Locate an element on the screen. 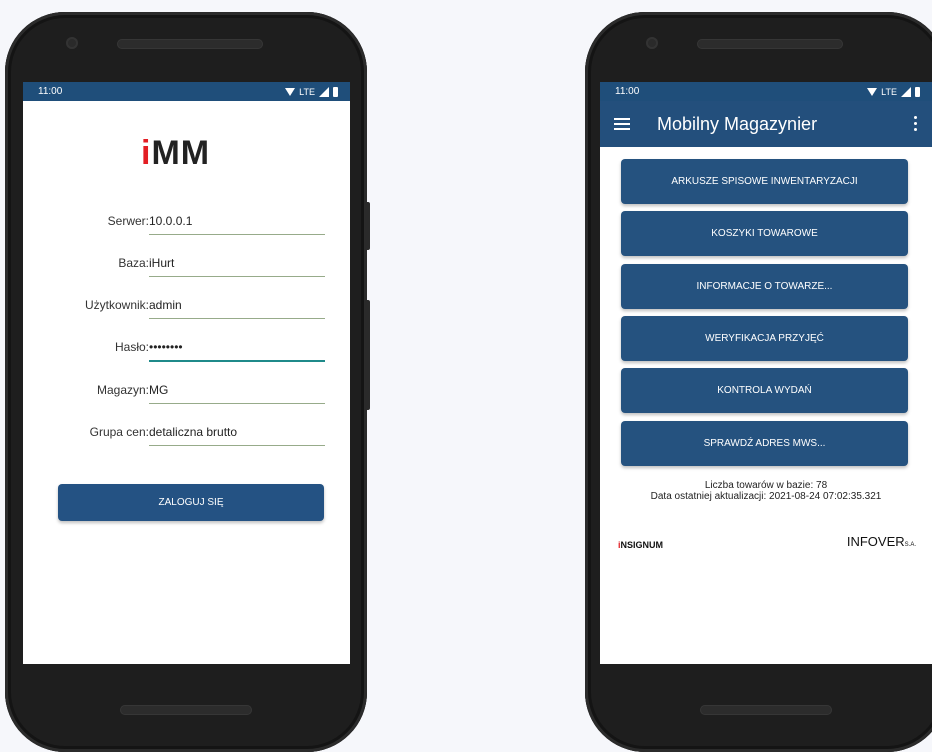 The width and height of the screenshot is (932, 752). more-options-icon is located at coordinates (915, 123).